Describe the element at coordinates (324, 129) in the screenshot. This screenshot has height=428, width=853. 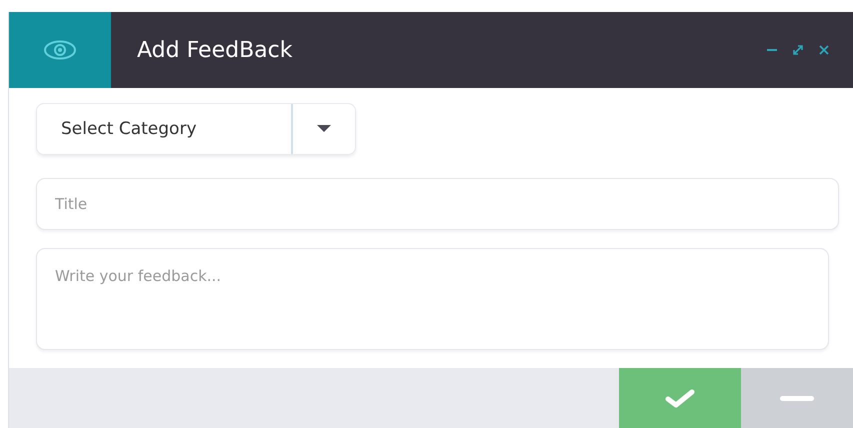
I see `caret-icon` at that location.